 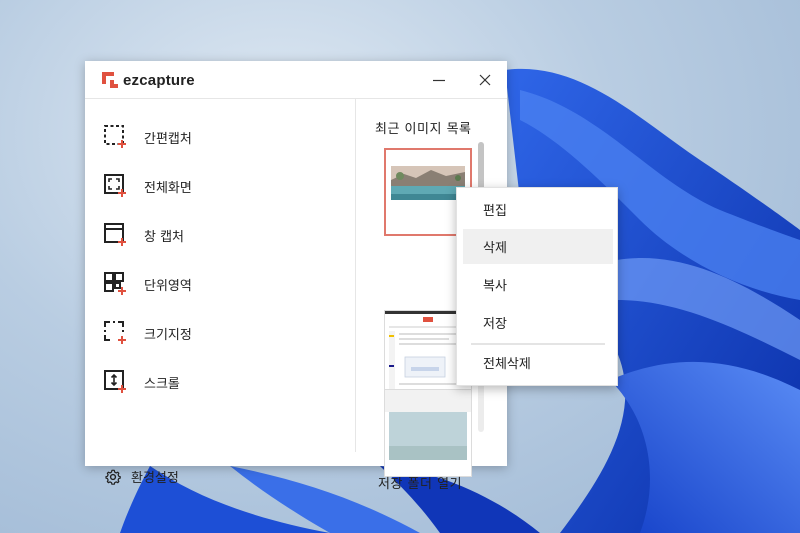 What do you see at coordinates (115, 283) in the screenshot?
I see `unit-area-capture-icon` at bounding box center [115, 283].